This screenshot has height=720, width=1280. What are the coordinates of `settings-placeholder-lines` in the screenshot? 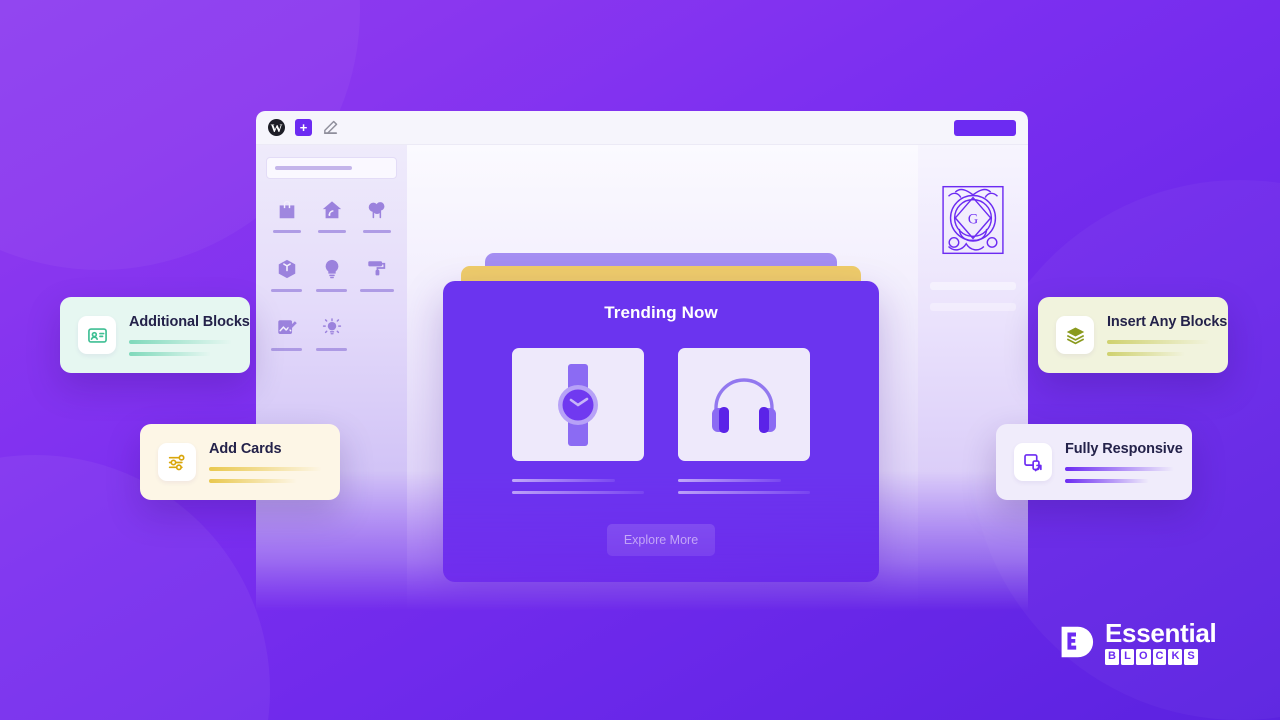 It's located at (973, 296).